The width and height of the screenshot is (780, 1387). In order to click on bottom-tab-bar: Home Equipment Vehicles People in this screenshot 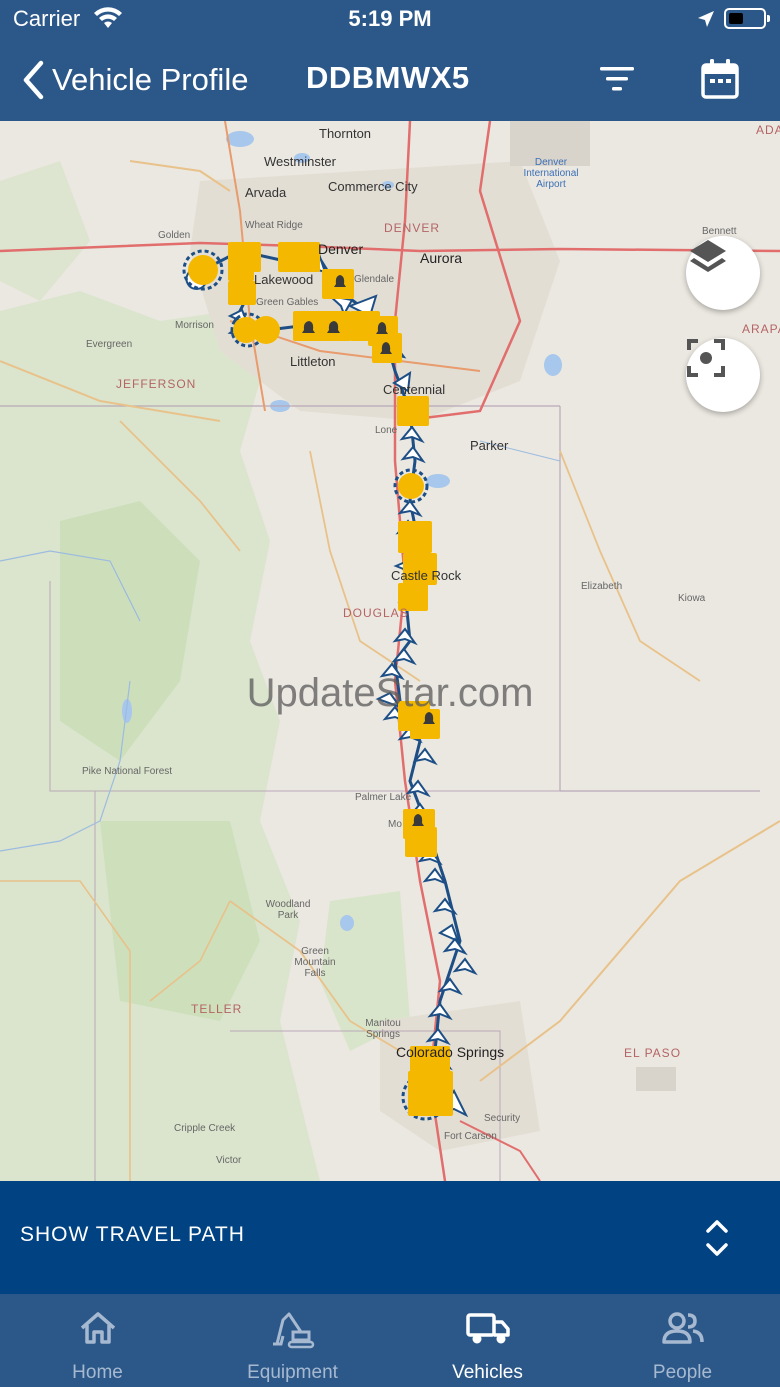, I will do `click(390, 1340)`.